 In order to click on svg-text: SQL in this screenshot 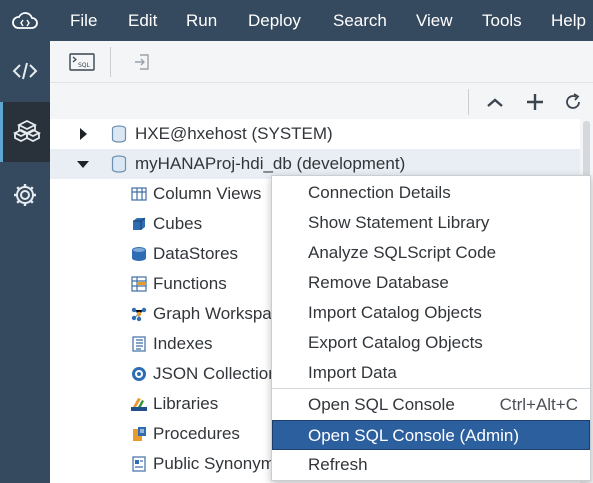, I will do `click(84, 65)`.